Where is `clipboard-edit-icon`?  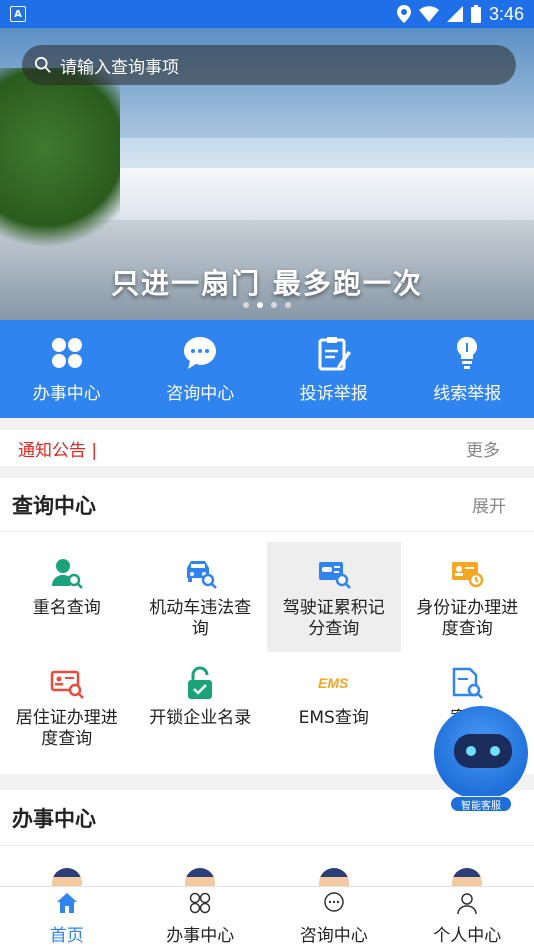
clipboard-edit-icon is located at coordinates (334, 353).